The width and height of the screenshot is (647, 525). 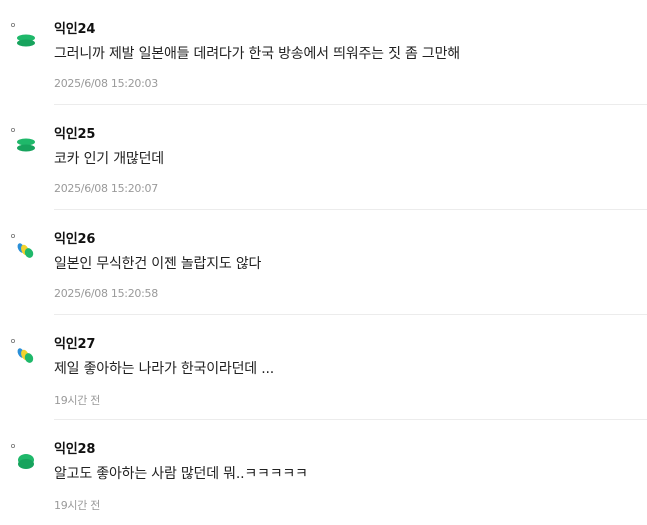 What do you see at coordinates (106, 83) in the screenshot?
I see `comment-timestamp: 2025/6/08 15:20:03` at bounding box center [106, 83].